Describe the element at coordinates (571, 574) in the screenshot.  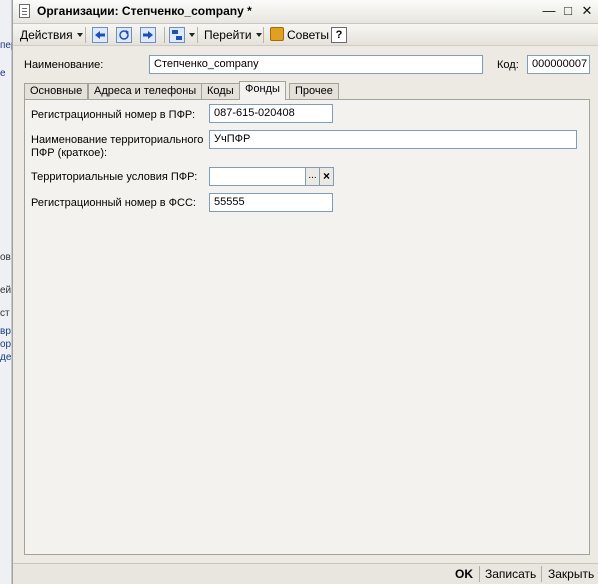
I see `close-button: Закрыть` at that location.